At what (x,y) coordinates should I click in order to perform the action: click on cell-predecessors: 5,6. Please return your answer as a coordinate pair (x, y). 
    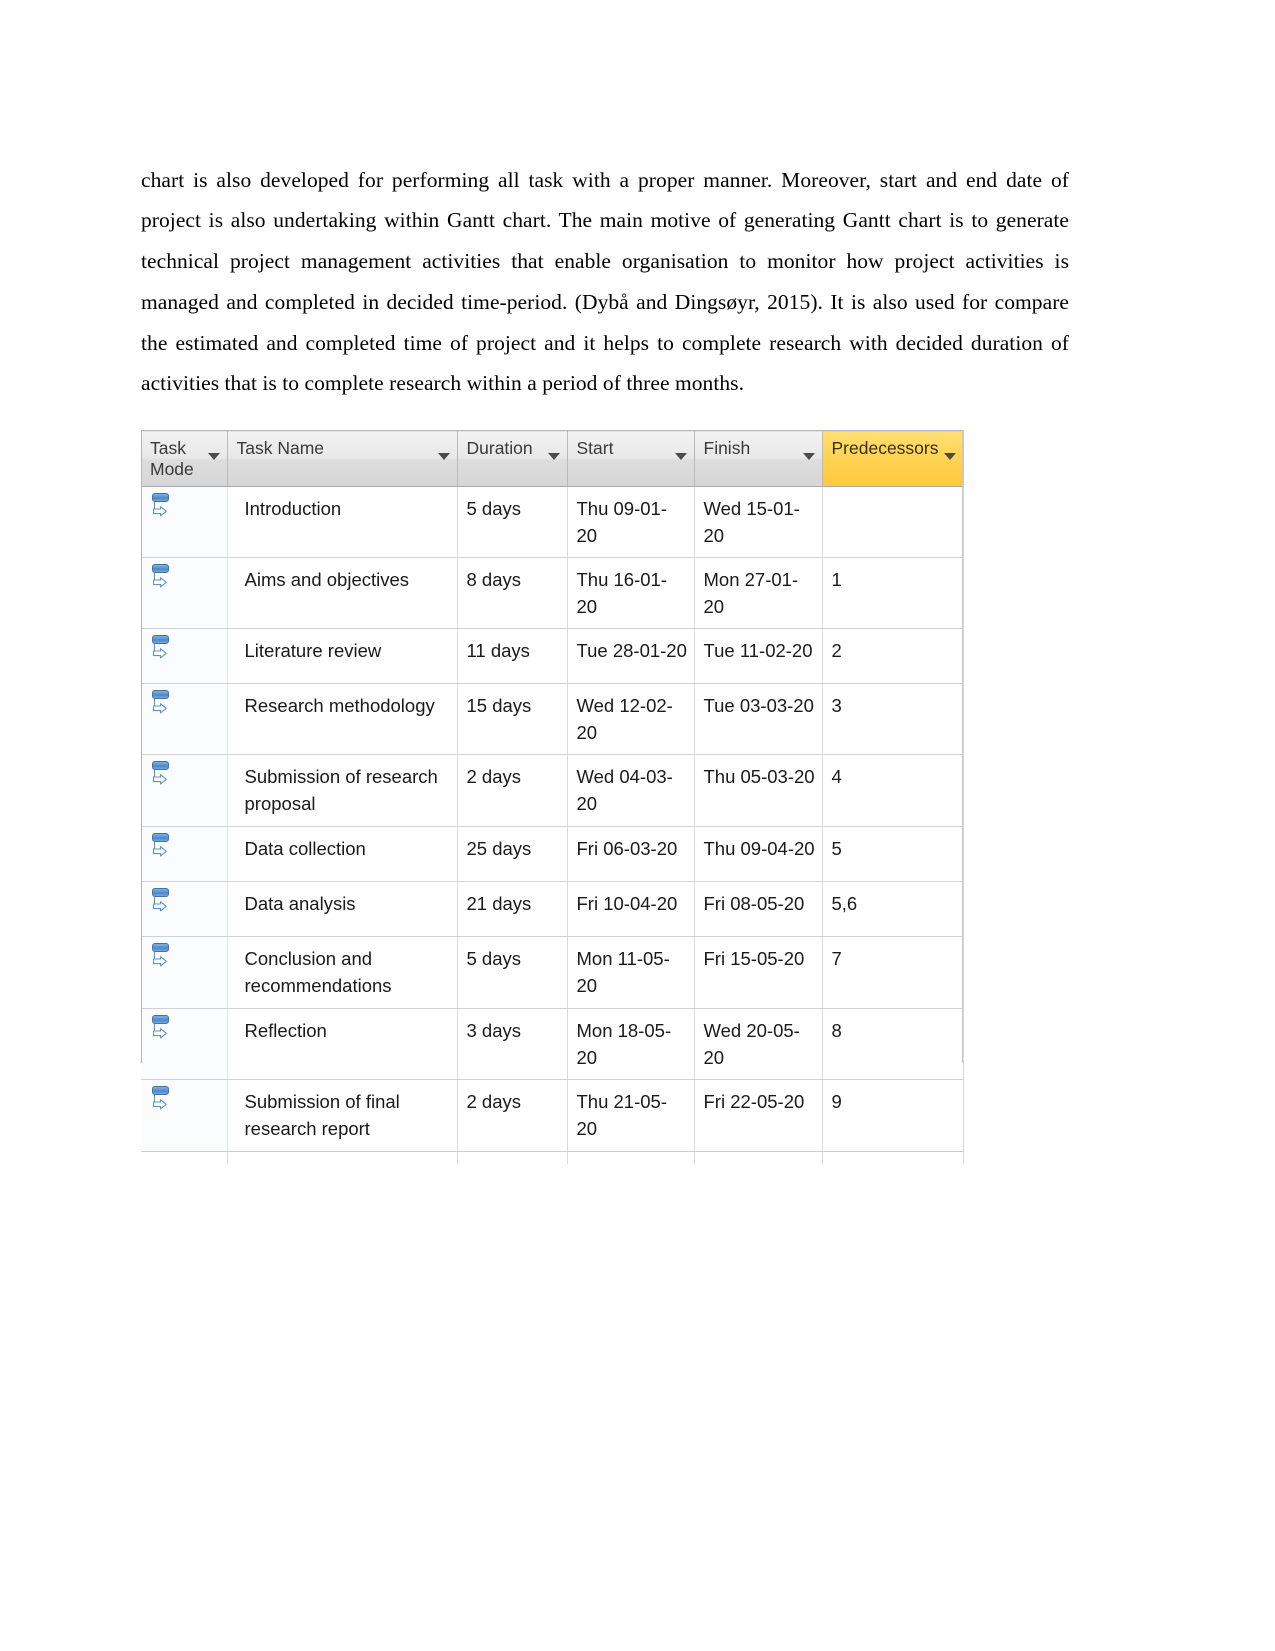
    Looking at the image, I should click on (893, 909).